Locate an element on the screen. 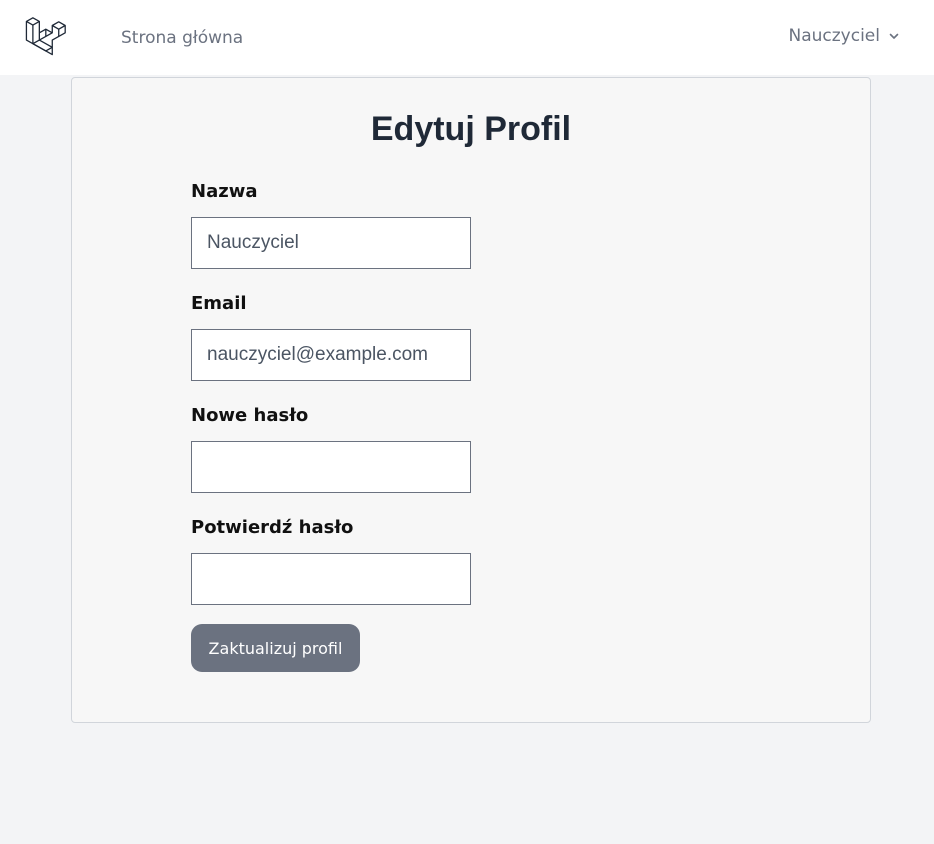 This screenshot has width=934, height=844. user-name: Nauczyciel is located at coordinates (834, 36).